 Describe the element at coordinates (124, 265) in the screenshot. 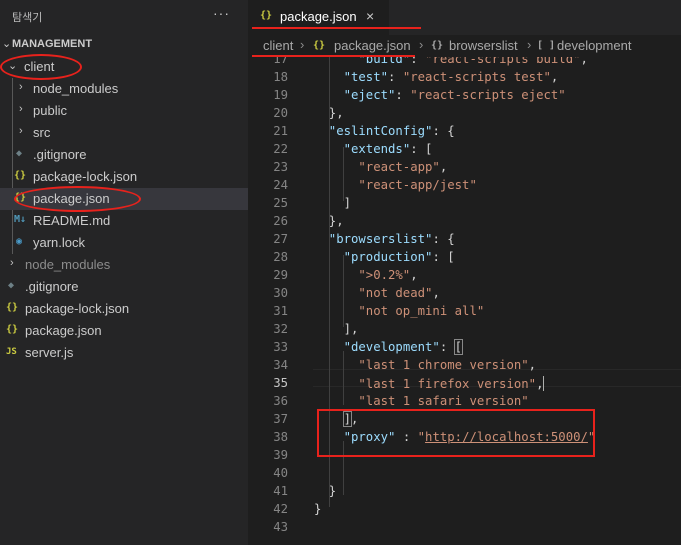

I see `tree-item-root-node-modules: › node_modules` at that location.